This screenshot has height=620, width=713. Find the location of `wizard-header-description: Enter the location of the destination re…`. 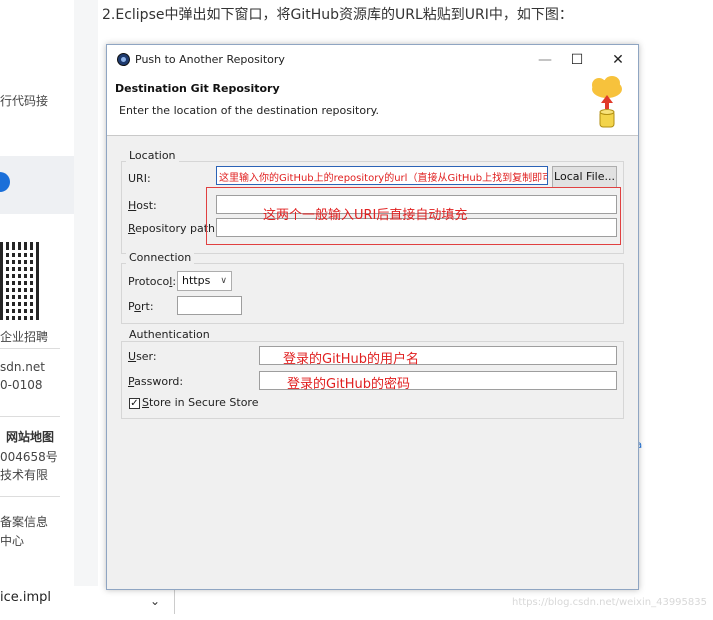

wizard-header-description: Enter the location of the destination re… is located at coordinates (249, 110).